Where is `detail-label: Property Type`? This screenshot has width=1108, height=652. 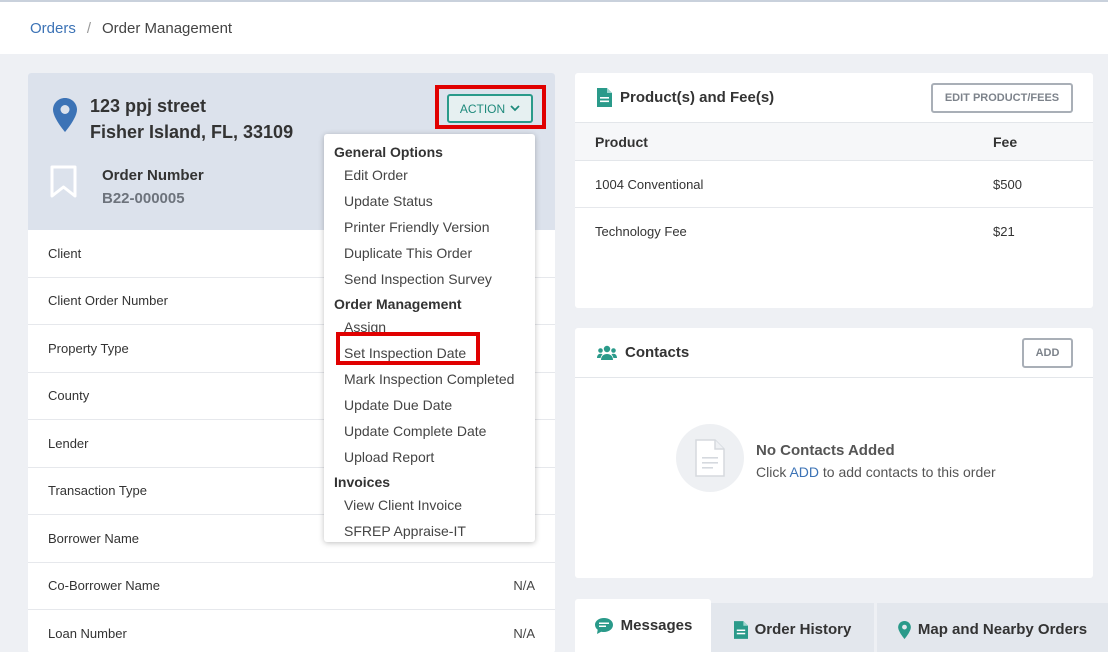 detail-label: Property Type is located at coordinates (88, 348).